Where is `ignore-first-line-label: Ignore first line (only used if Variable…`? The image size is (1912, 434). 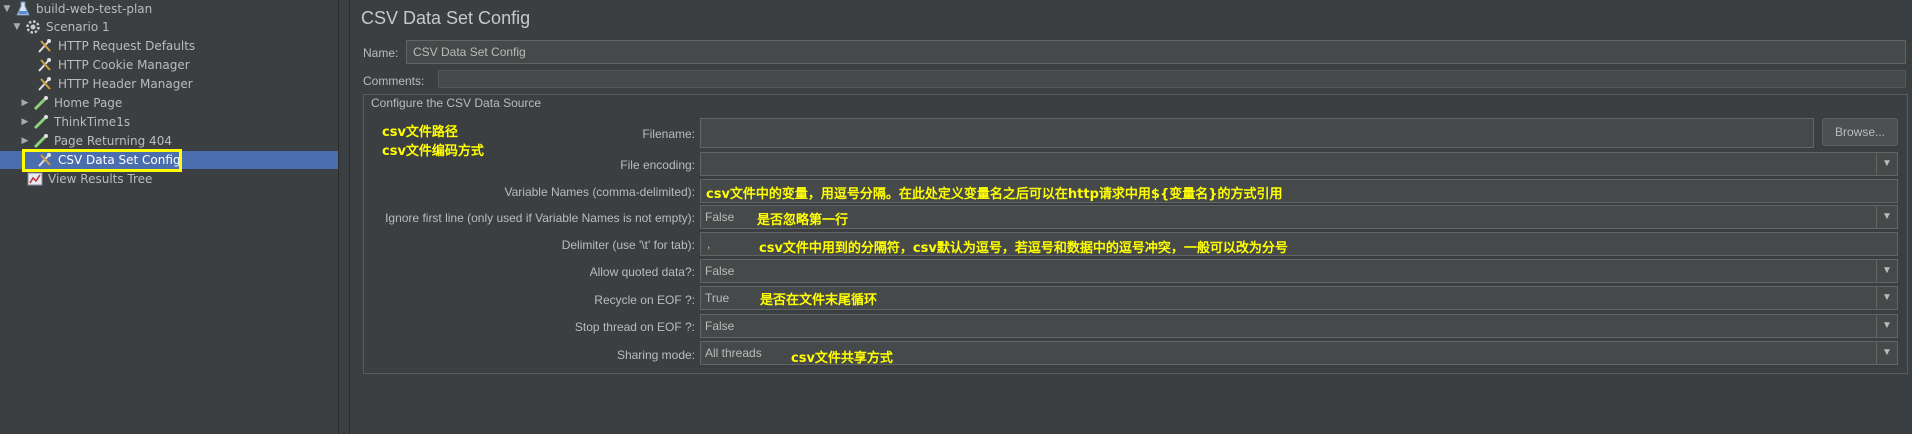 ignore-first-line-label: Ignore first line (only used if Variable… is located at coordinates (540, 218).